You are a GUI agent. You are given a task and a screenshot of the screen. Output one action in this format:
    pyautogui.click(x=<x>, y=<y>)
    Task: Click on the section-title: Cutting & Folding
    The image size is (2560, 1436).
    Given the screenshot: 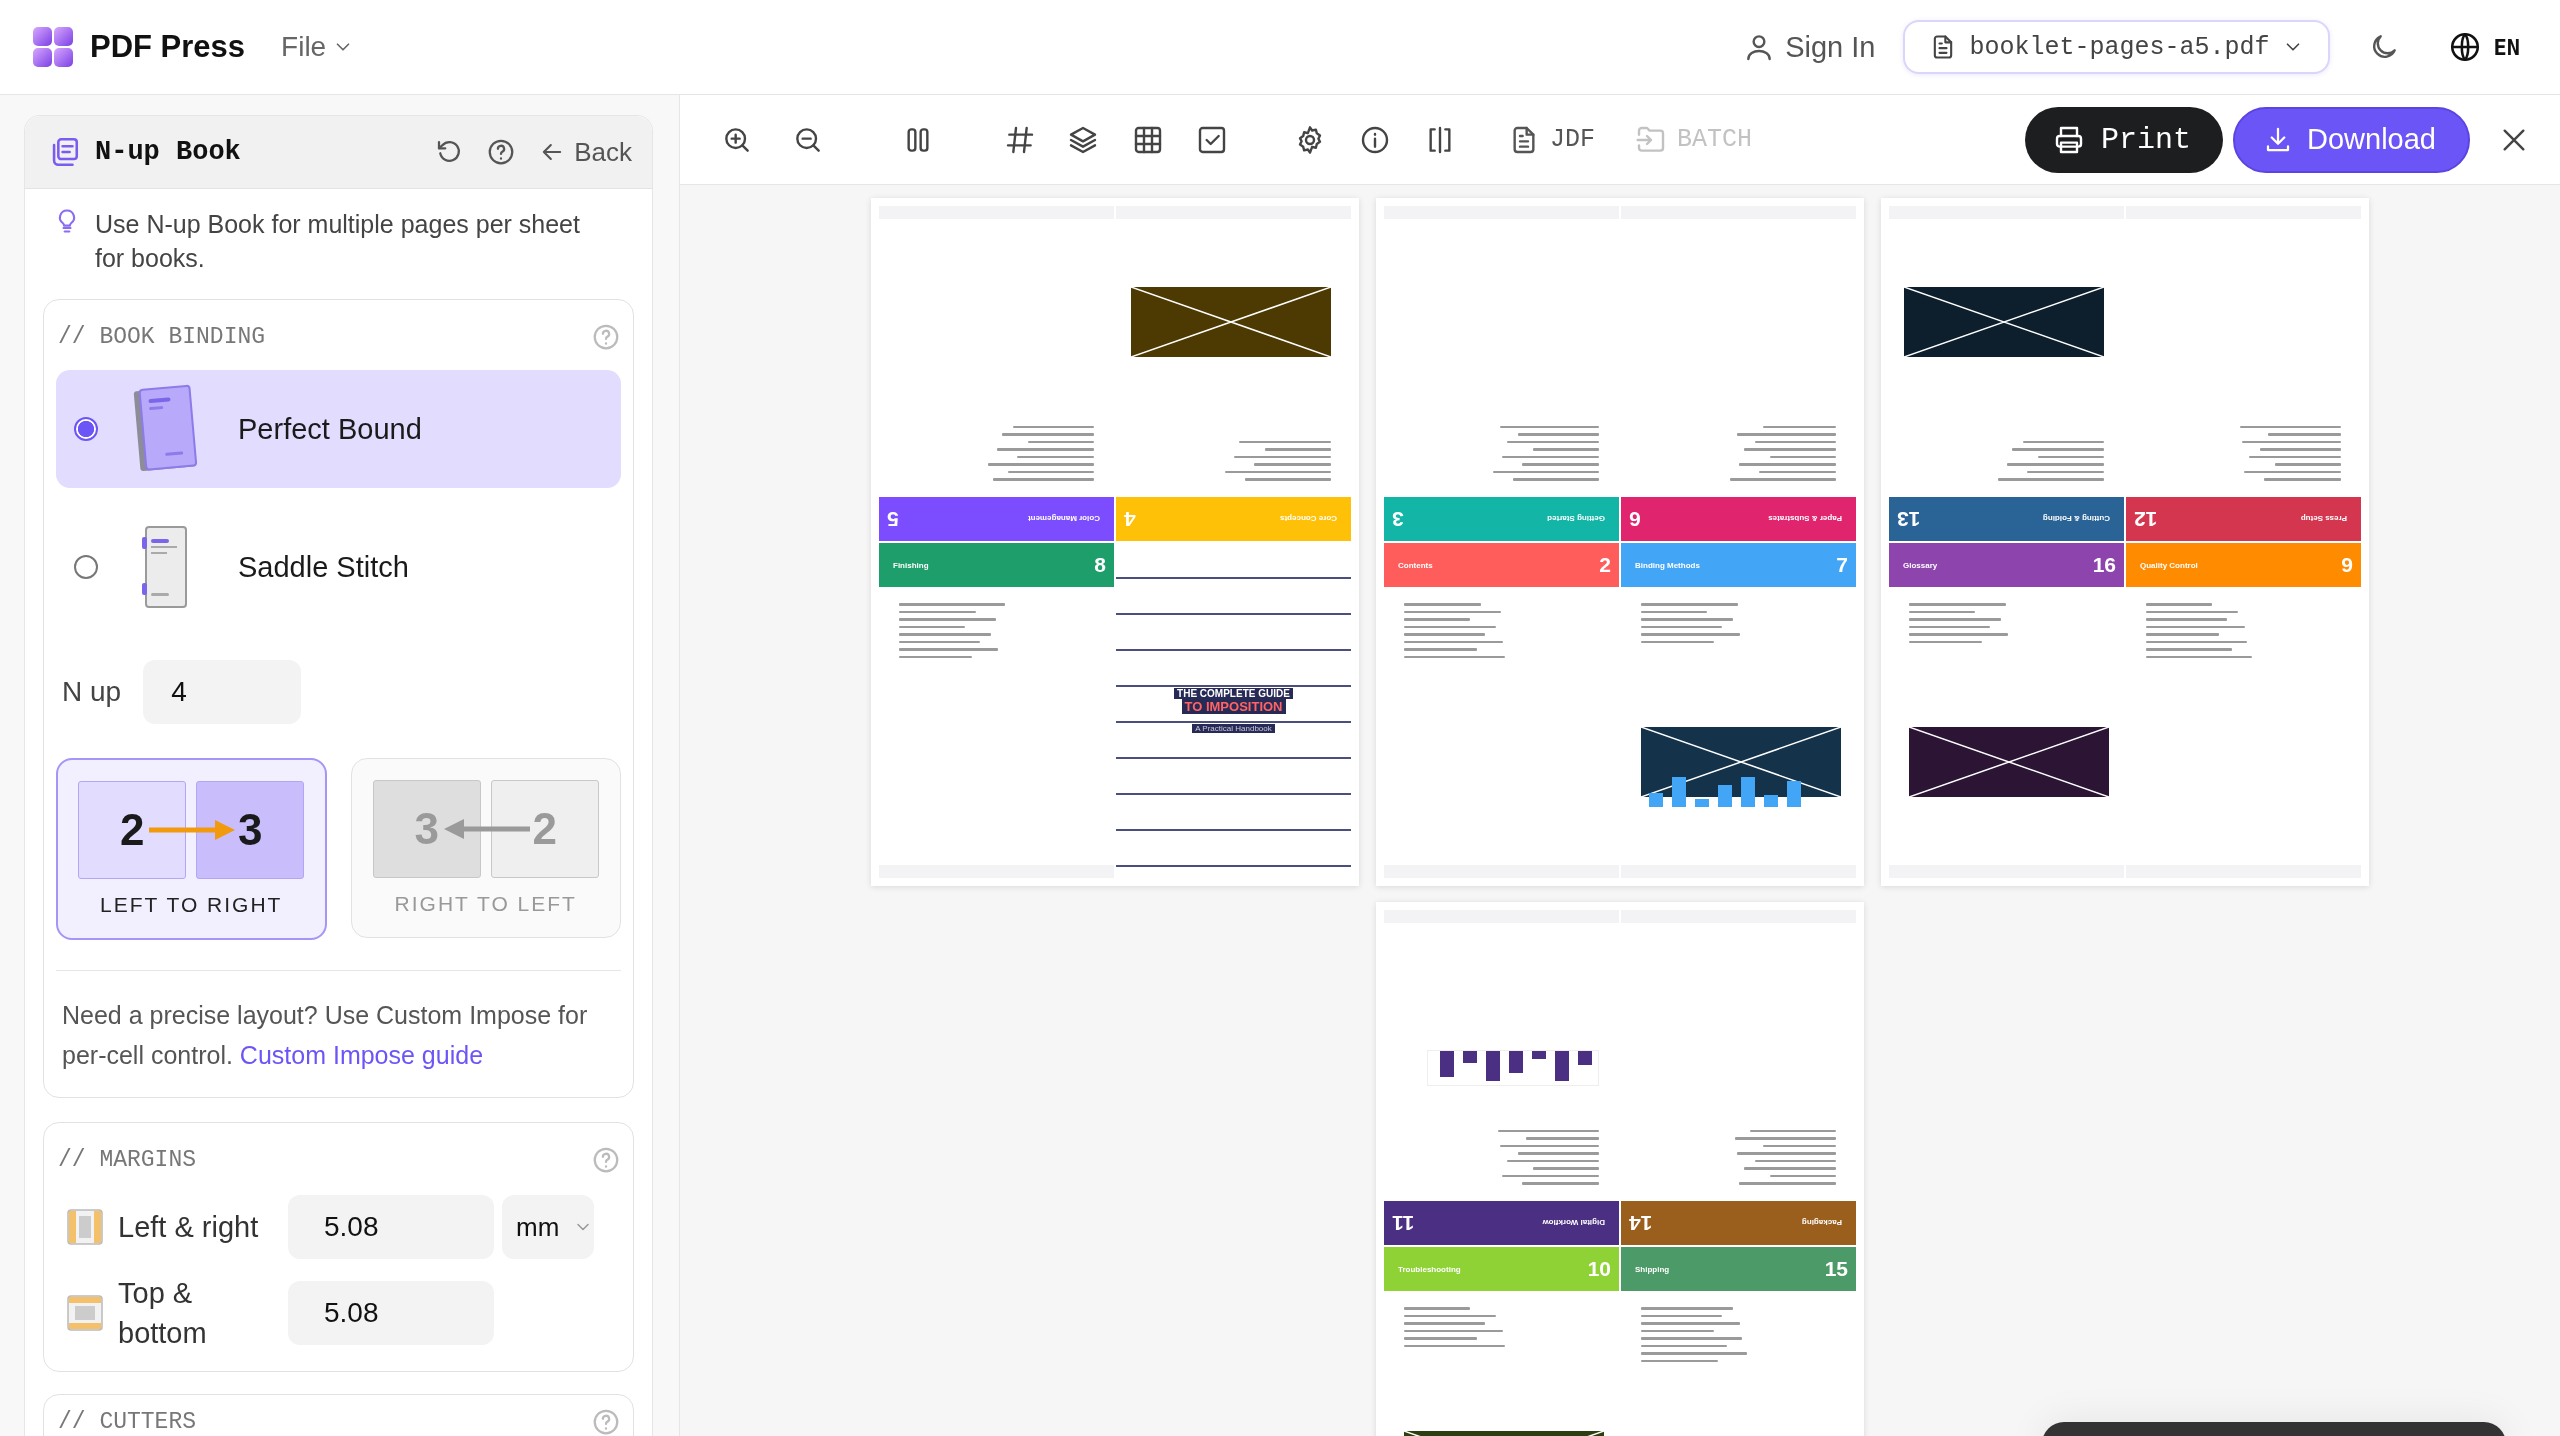 What is the action you would take?
    pyautogui.click(x=2076, y=519)
    